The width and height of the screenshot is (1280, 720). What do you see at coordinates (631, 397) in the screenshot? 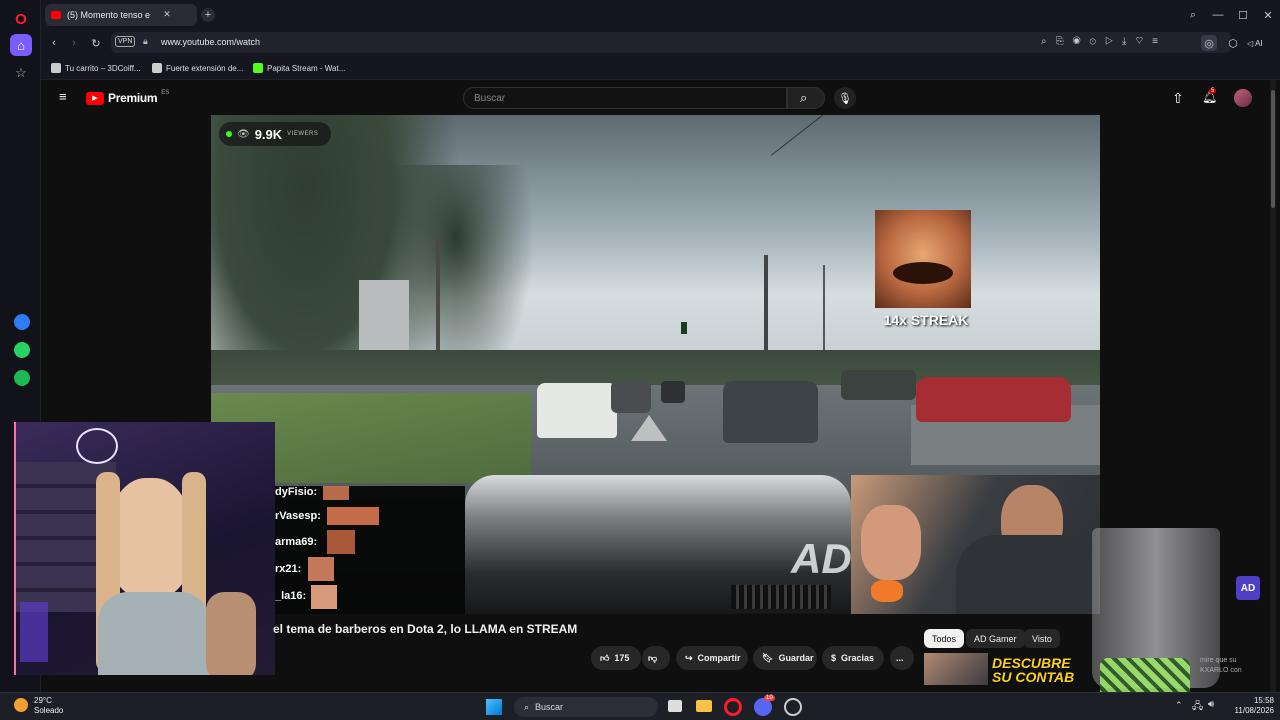
I see `car` at bounding box center [631, 397].